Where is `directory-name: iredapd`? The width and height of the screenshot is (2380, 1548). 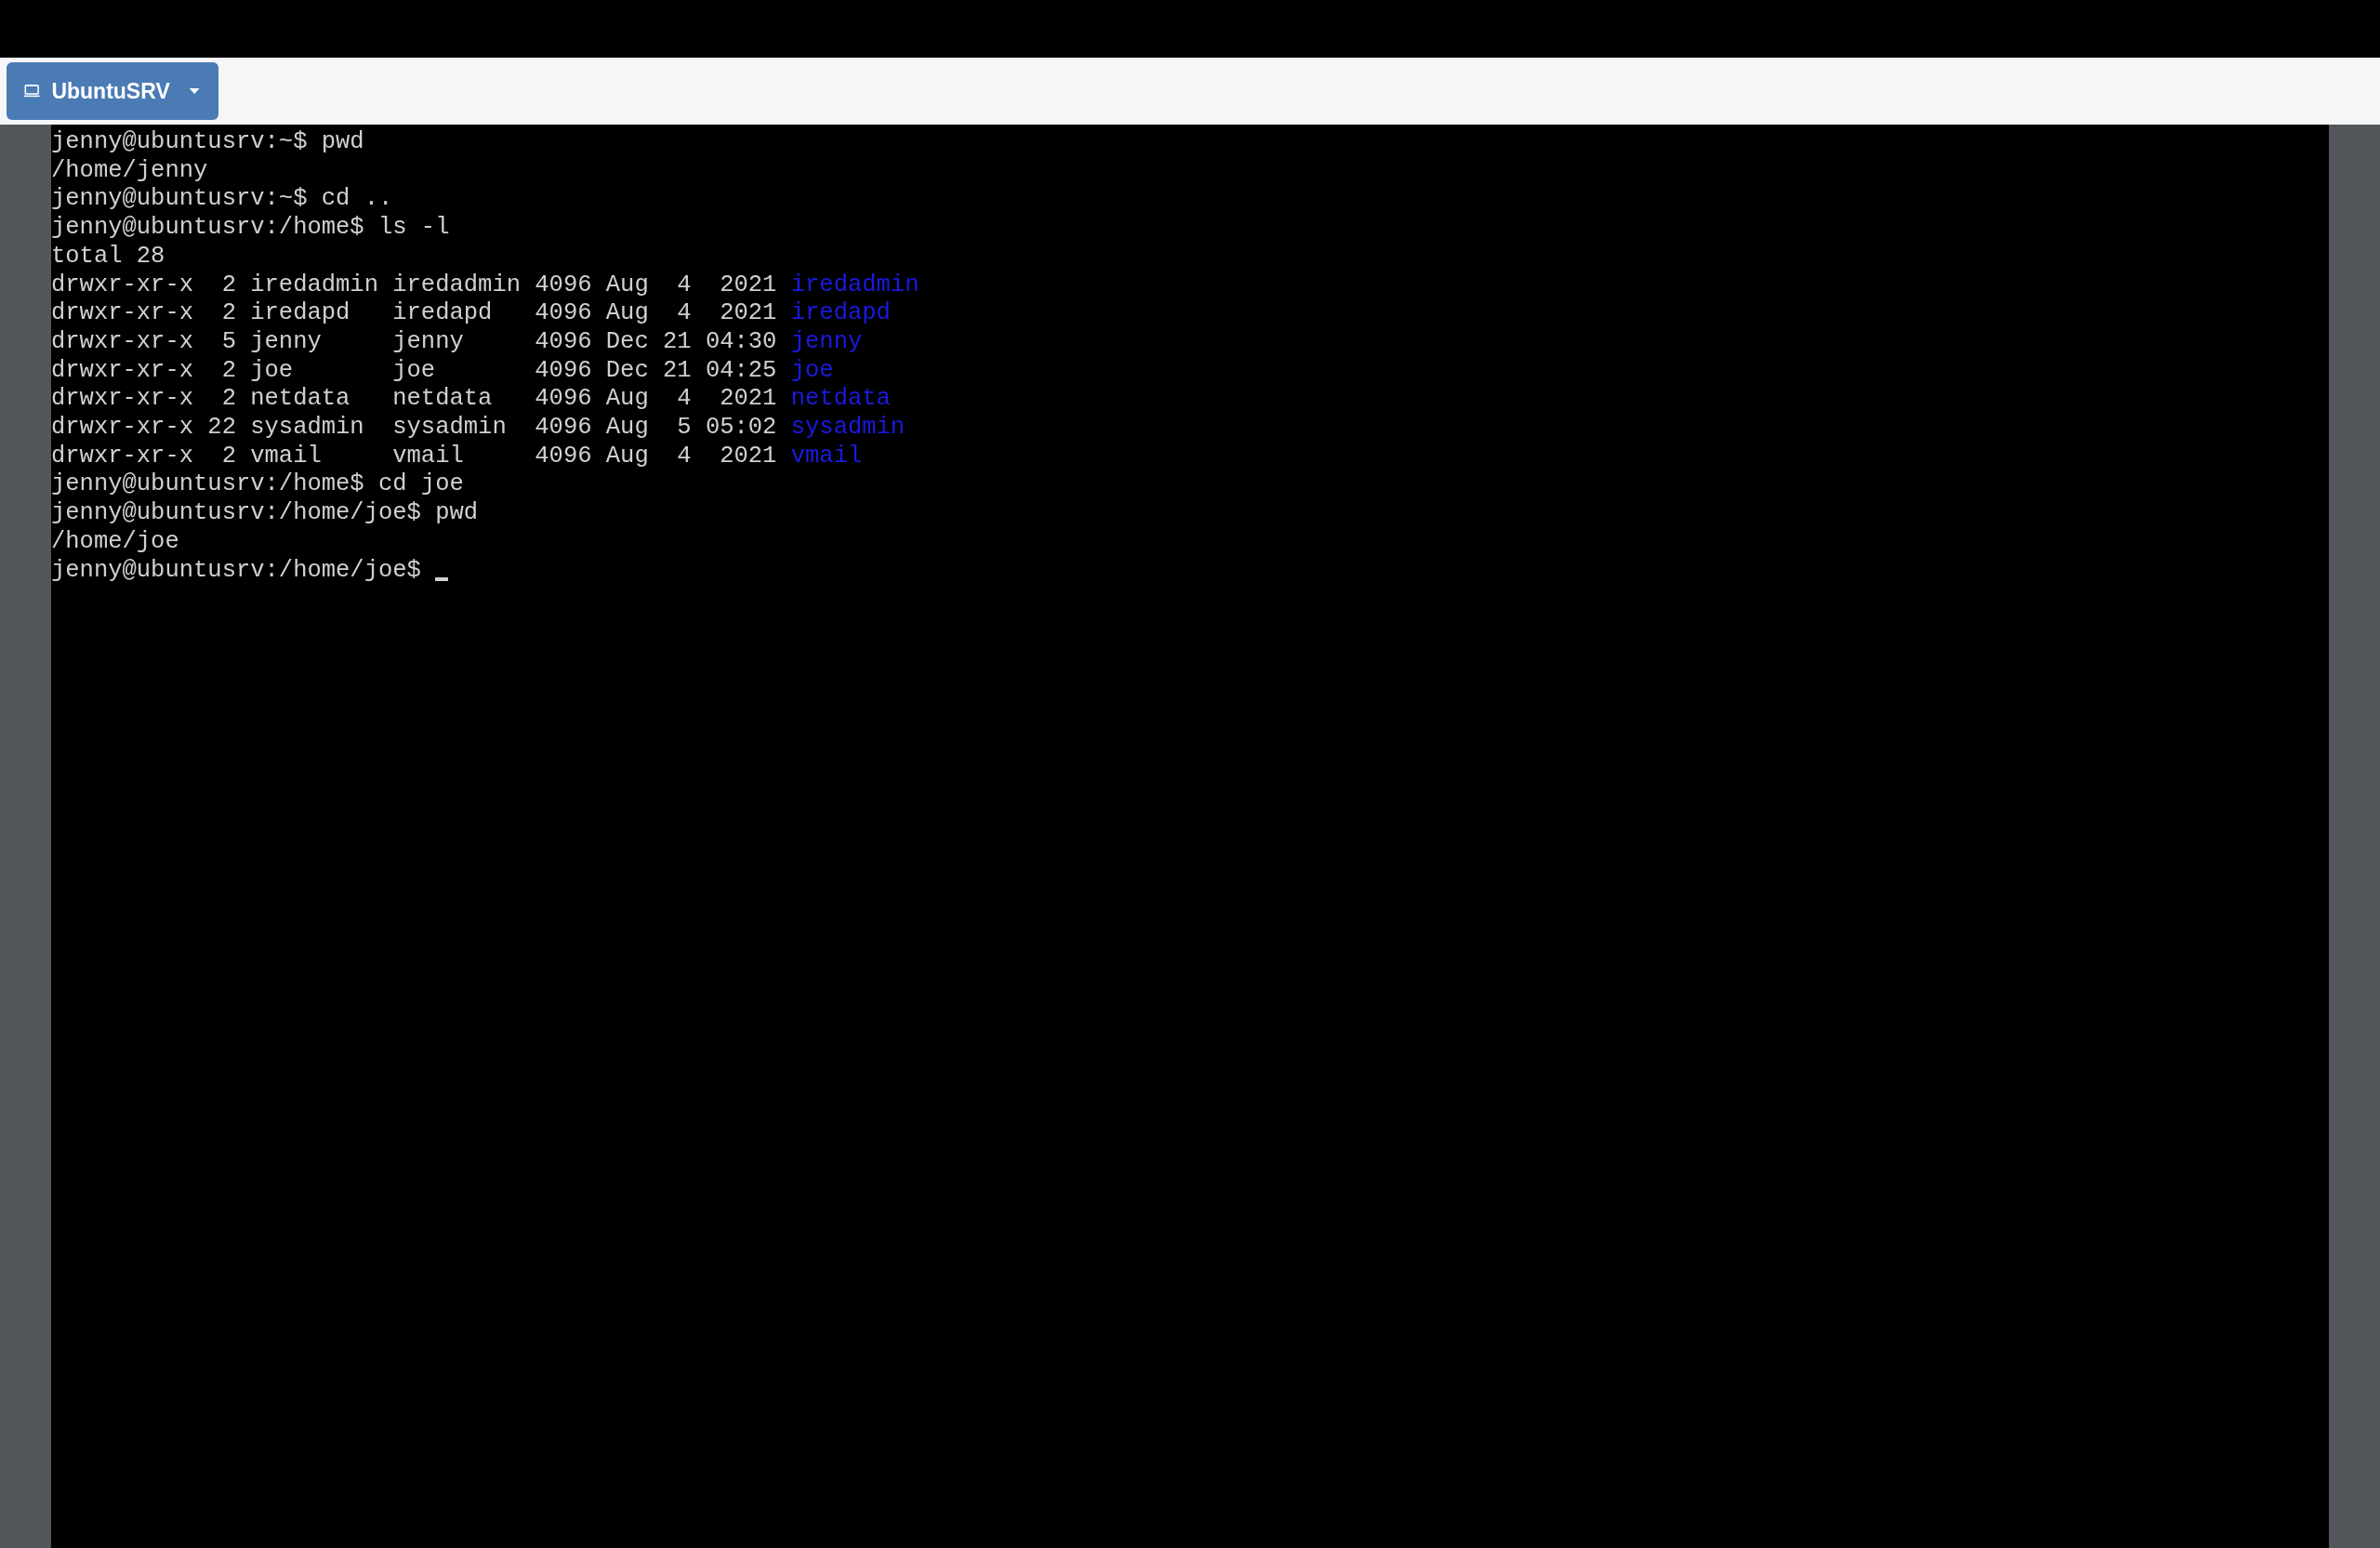
directory-name: iredapd is located at coordinates (840, 313).